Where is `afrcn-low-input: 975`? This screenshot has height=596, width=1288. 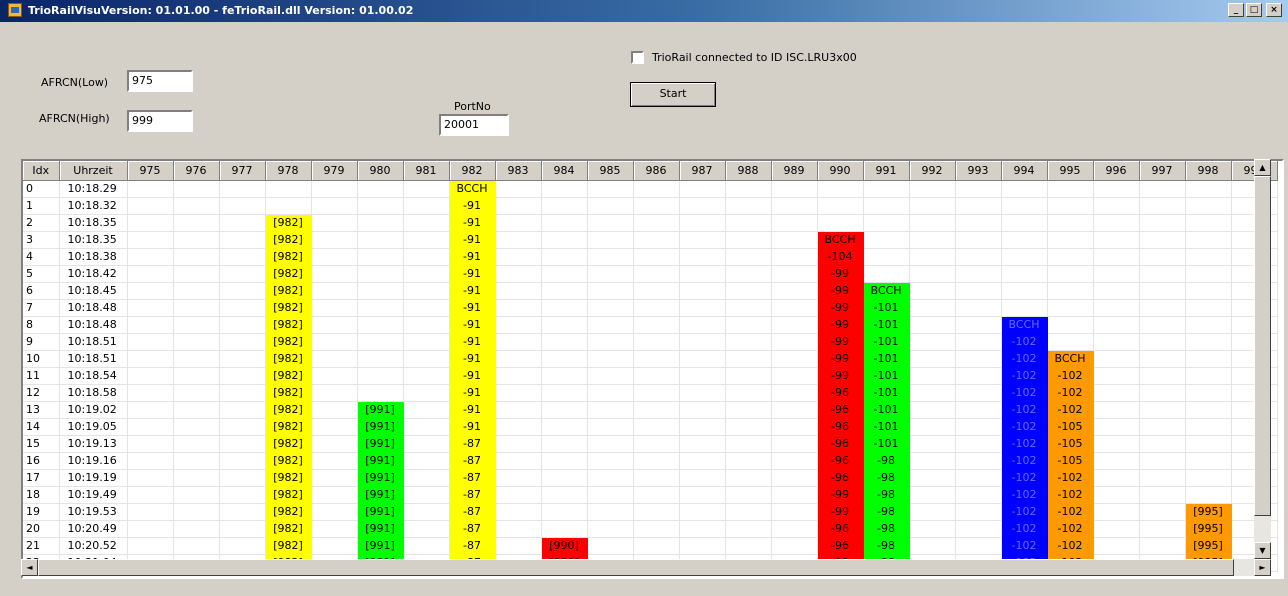 afrcn-low-input: 975 is located at coordinates (160, 81).